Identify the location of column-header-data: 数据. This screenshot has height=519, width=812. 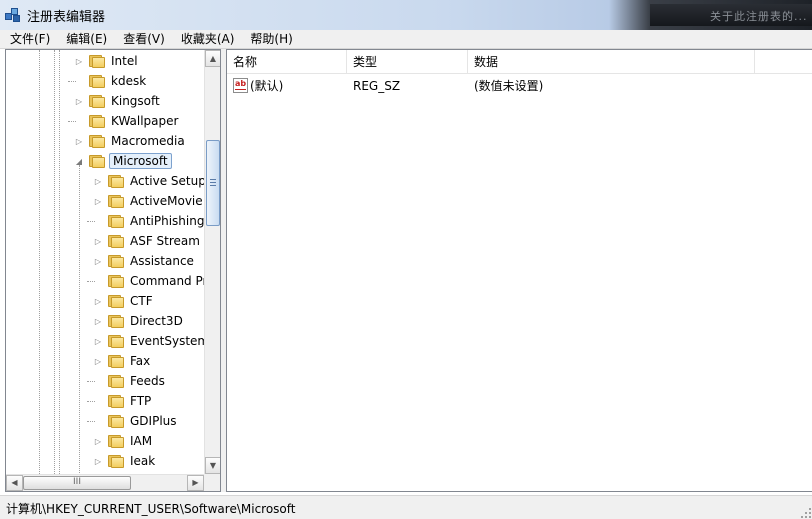
(611, 62).